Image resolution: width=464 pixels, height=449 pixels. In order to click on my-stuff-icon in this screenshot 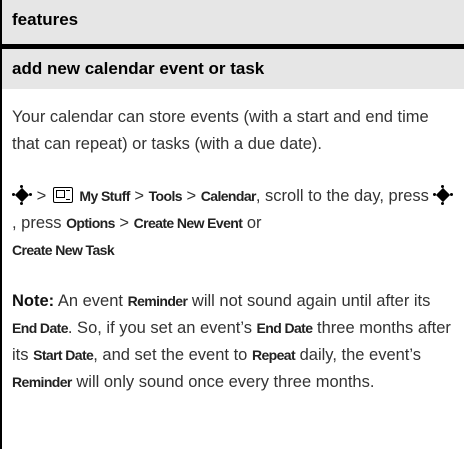, I will do `click(62, 195)`.